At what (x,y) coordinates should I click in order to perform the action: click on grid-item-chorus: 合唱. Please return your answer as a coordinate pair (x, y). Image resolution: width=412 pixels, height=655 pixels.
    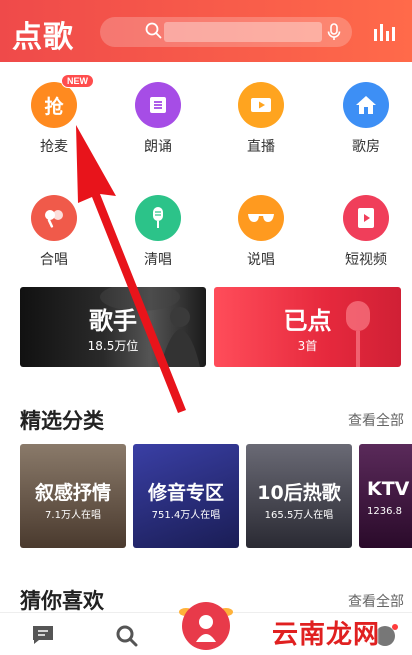
    Looking at the image, I should click on (54, 232).